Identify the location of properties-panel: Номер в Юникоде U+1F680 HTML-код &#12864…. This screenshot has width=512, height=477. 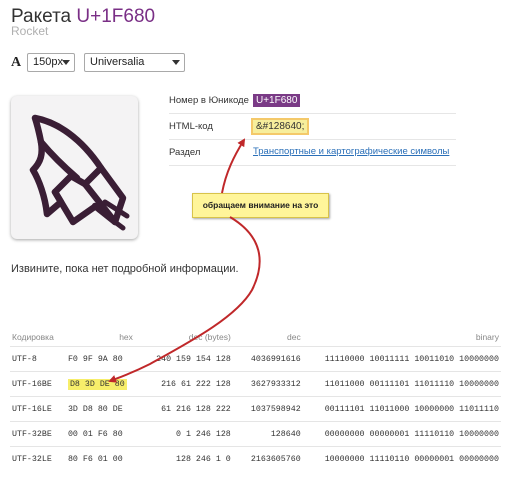
(312, 127).